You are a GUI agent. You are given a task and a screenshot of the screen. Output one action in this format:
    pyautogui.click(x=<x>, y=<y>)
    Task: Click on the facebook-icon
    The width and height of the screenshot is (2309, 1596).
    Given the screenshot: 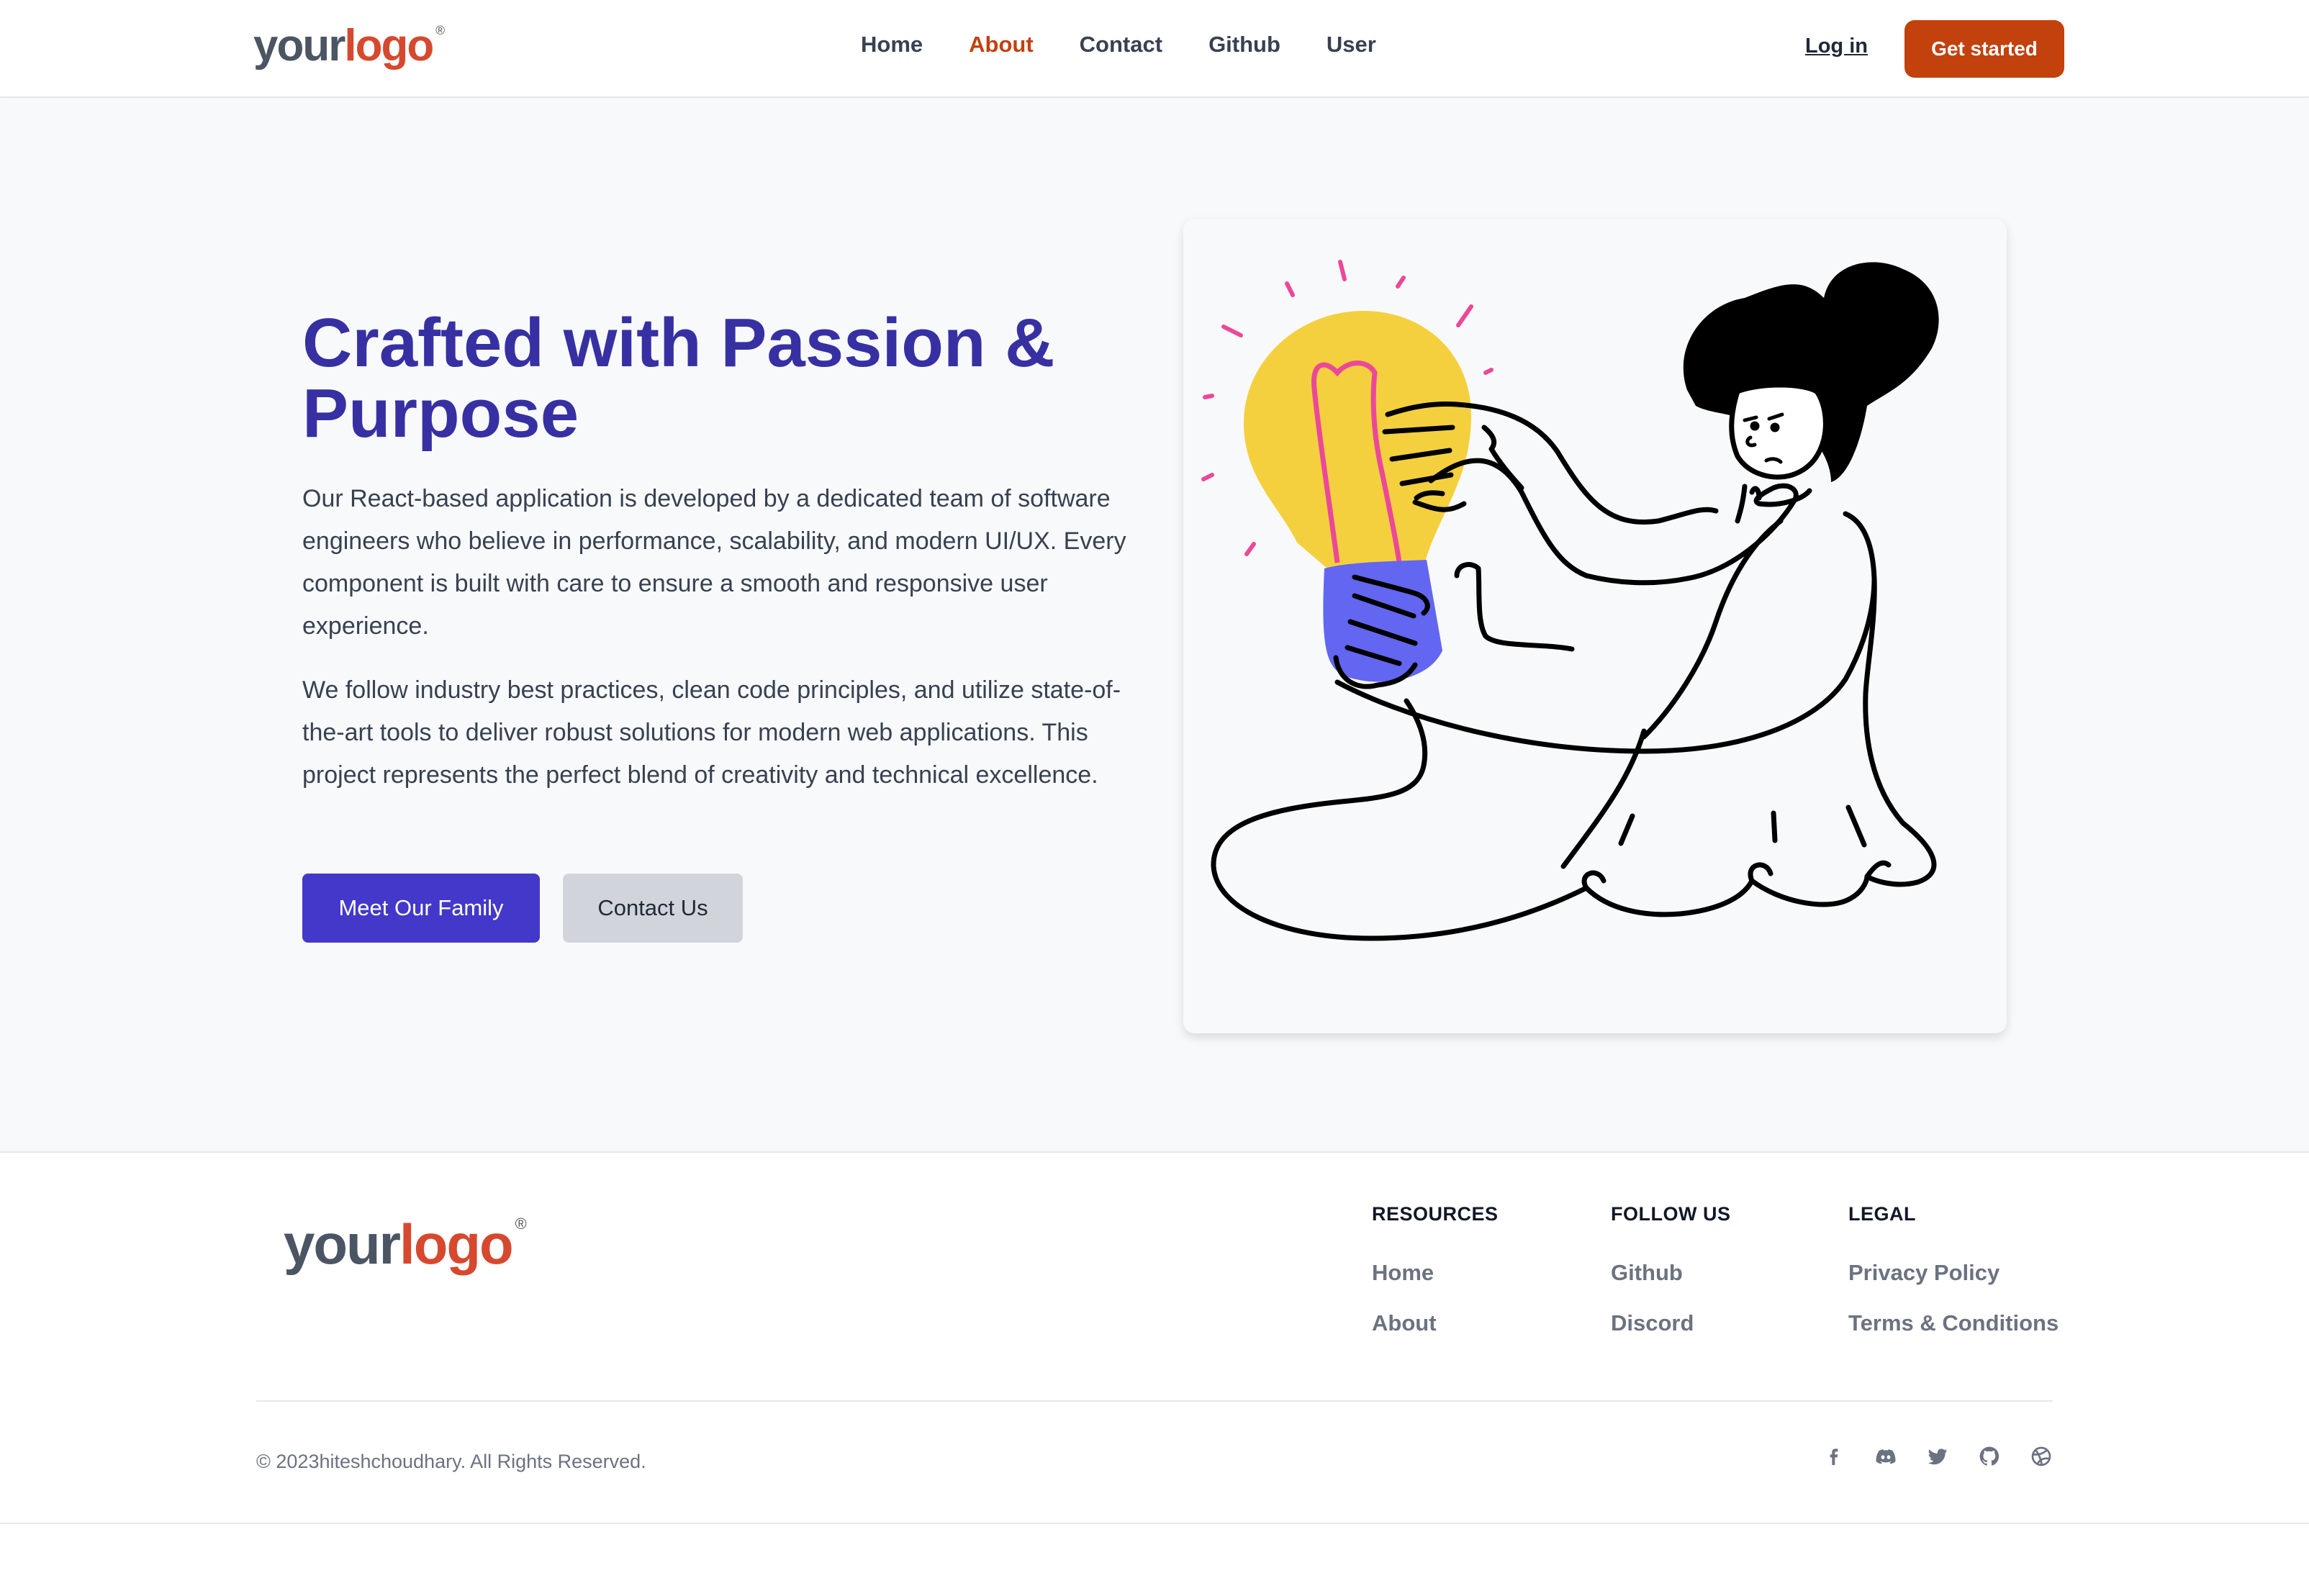 What is the action you would take?
    pyautogui.click(x=1834, y=1456)
    